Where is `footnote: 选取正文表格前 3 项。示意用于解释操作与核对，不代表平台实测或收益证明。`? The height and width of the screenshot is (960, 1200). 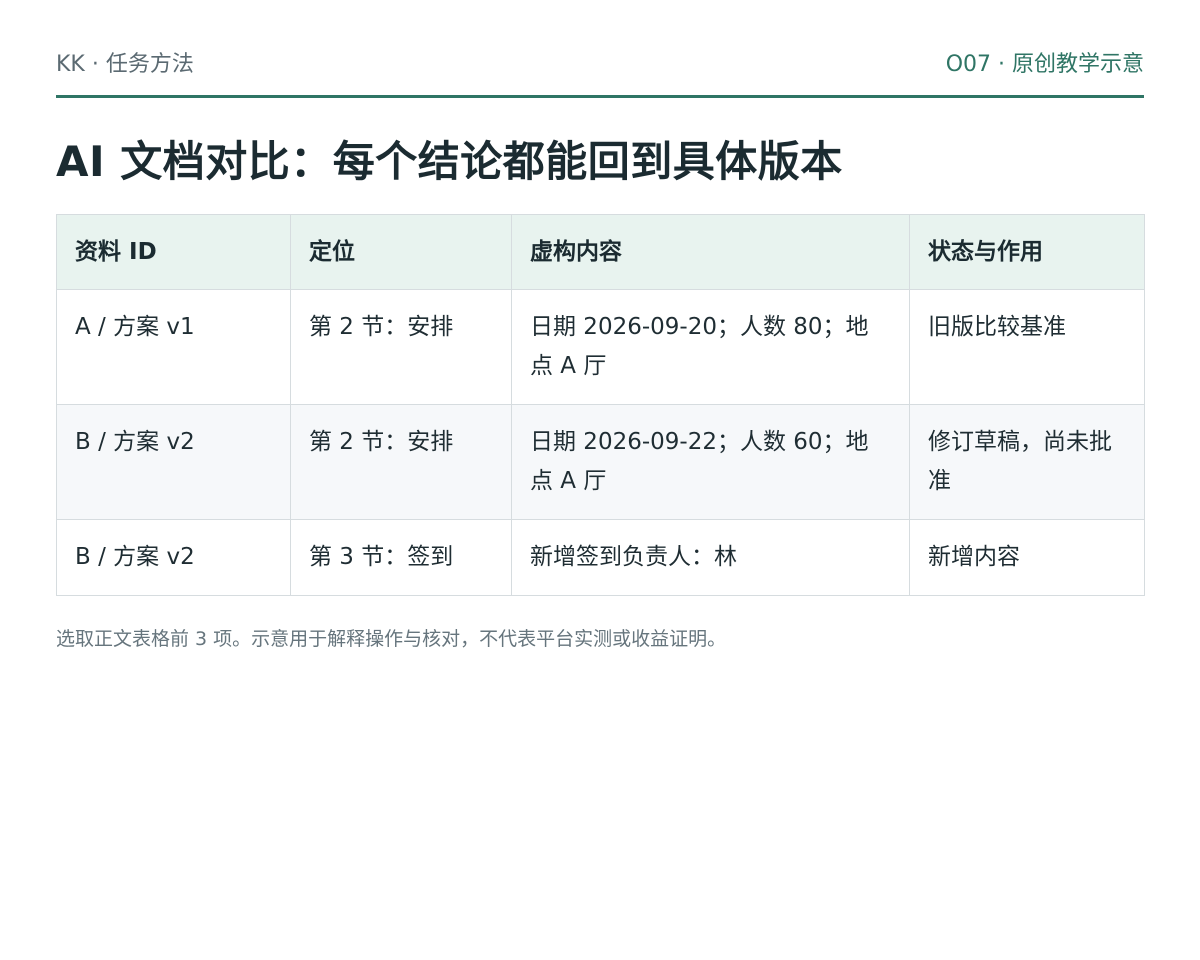 footnote: 选取正文表格前 3 项。示意用于解释操作与核对，不代表平台实测或收益证明。 is located at coordinates (391, 639).